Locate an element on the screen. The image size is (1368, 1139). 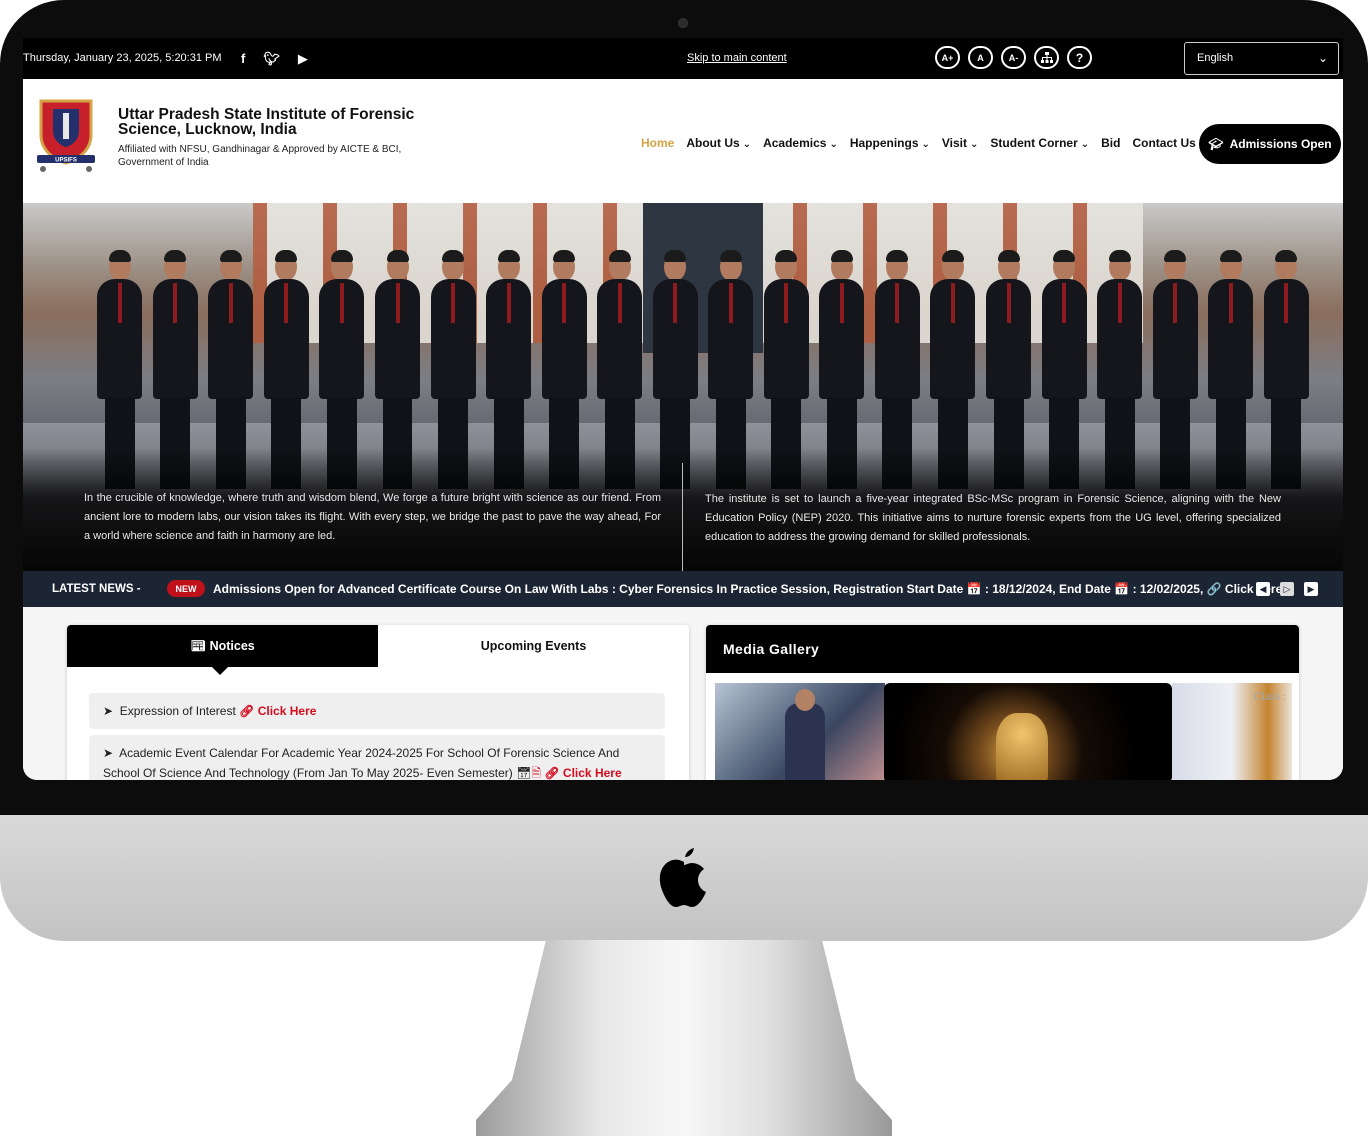
nav-about-us: About Us ⌄ is located at coordinates (718, 143).